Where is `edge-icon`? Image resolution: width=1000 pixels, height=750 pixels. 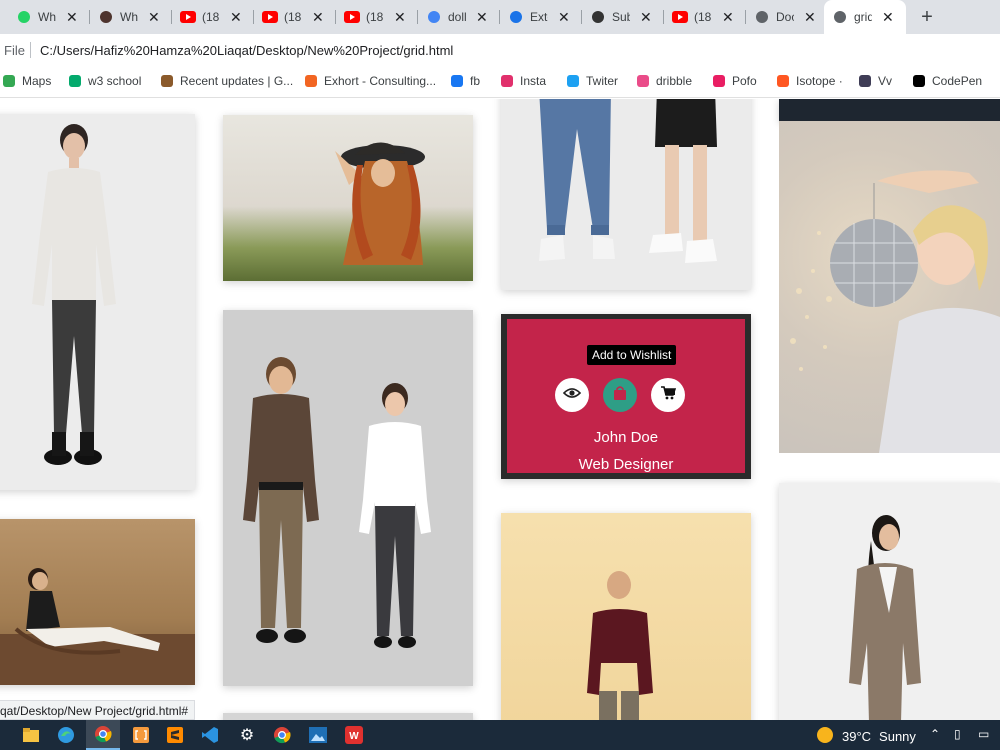
edge-icon is located at coordinates (66, 735).